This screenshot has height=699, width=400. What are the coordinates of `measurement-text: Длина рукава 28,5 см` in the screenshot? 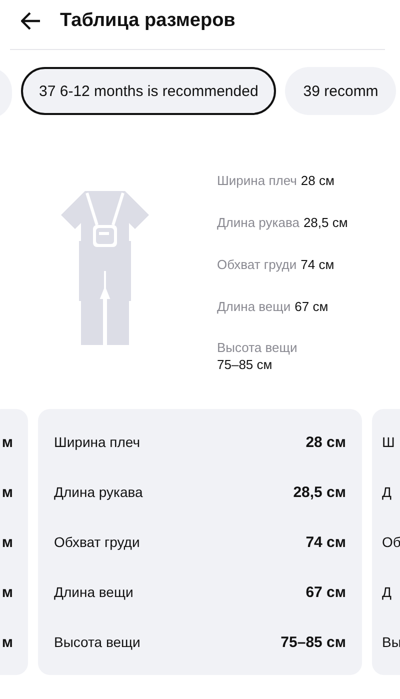 It's located at (282, 223).